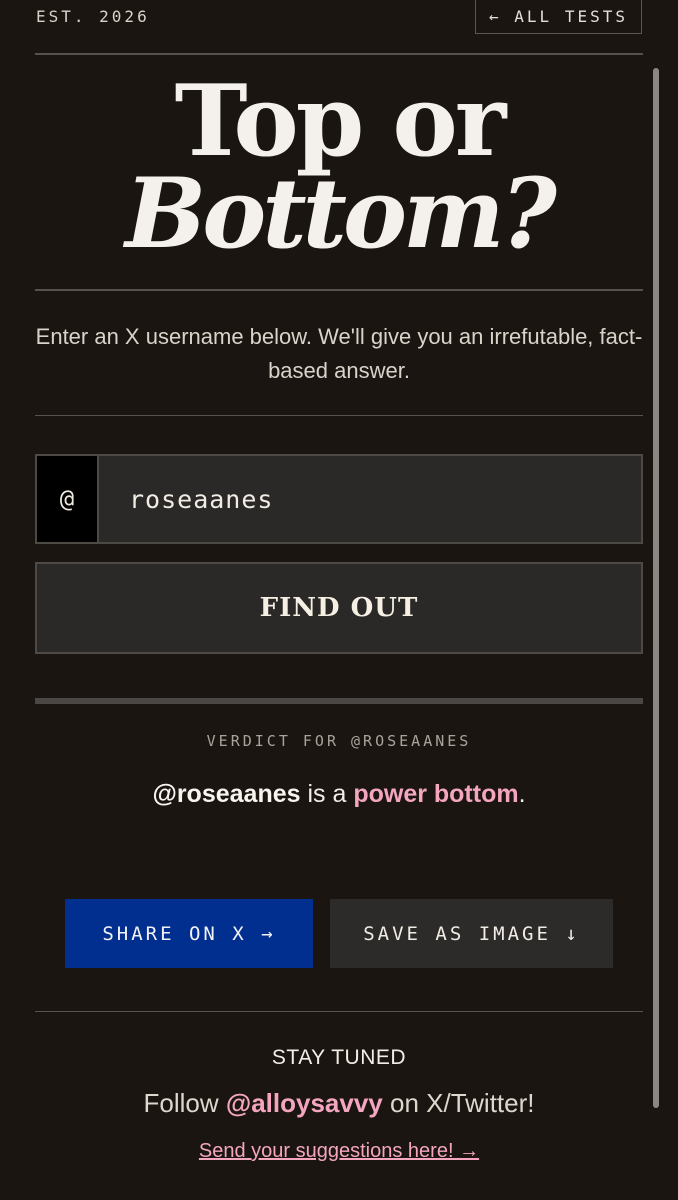 The image size is (678, 1200). I want to click on follow-prefix: Follow, so click(184, 1103).